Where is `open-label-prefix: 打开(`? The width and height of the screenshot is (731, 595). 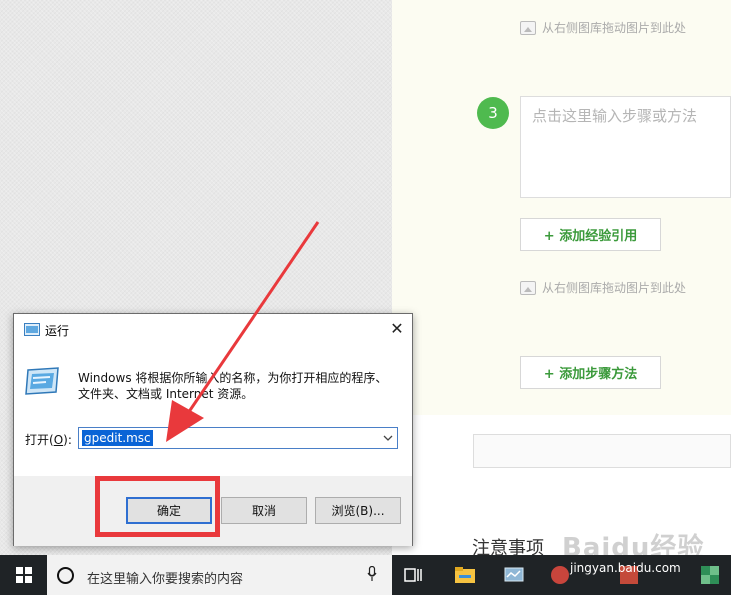 open-label-prefix: 打开( is located at coordinates (39, 440).